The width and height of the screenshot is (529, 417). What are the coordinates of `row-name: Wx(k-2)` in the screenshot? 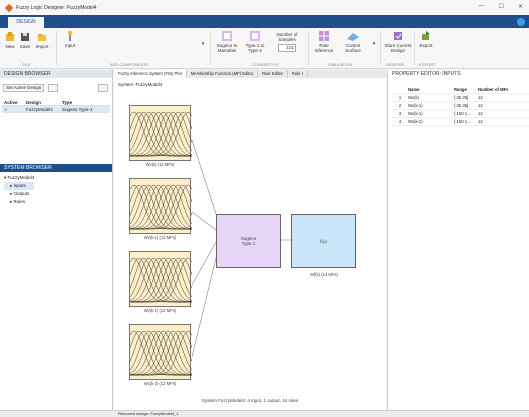 It's located at (415, 121).